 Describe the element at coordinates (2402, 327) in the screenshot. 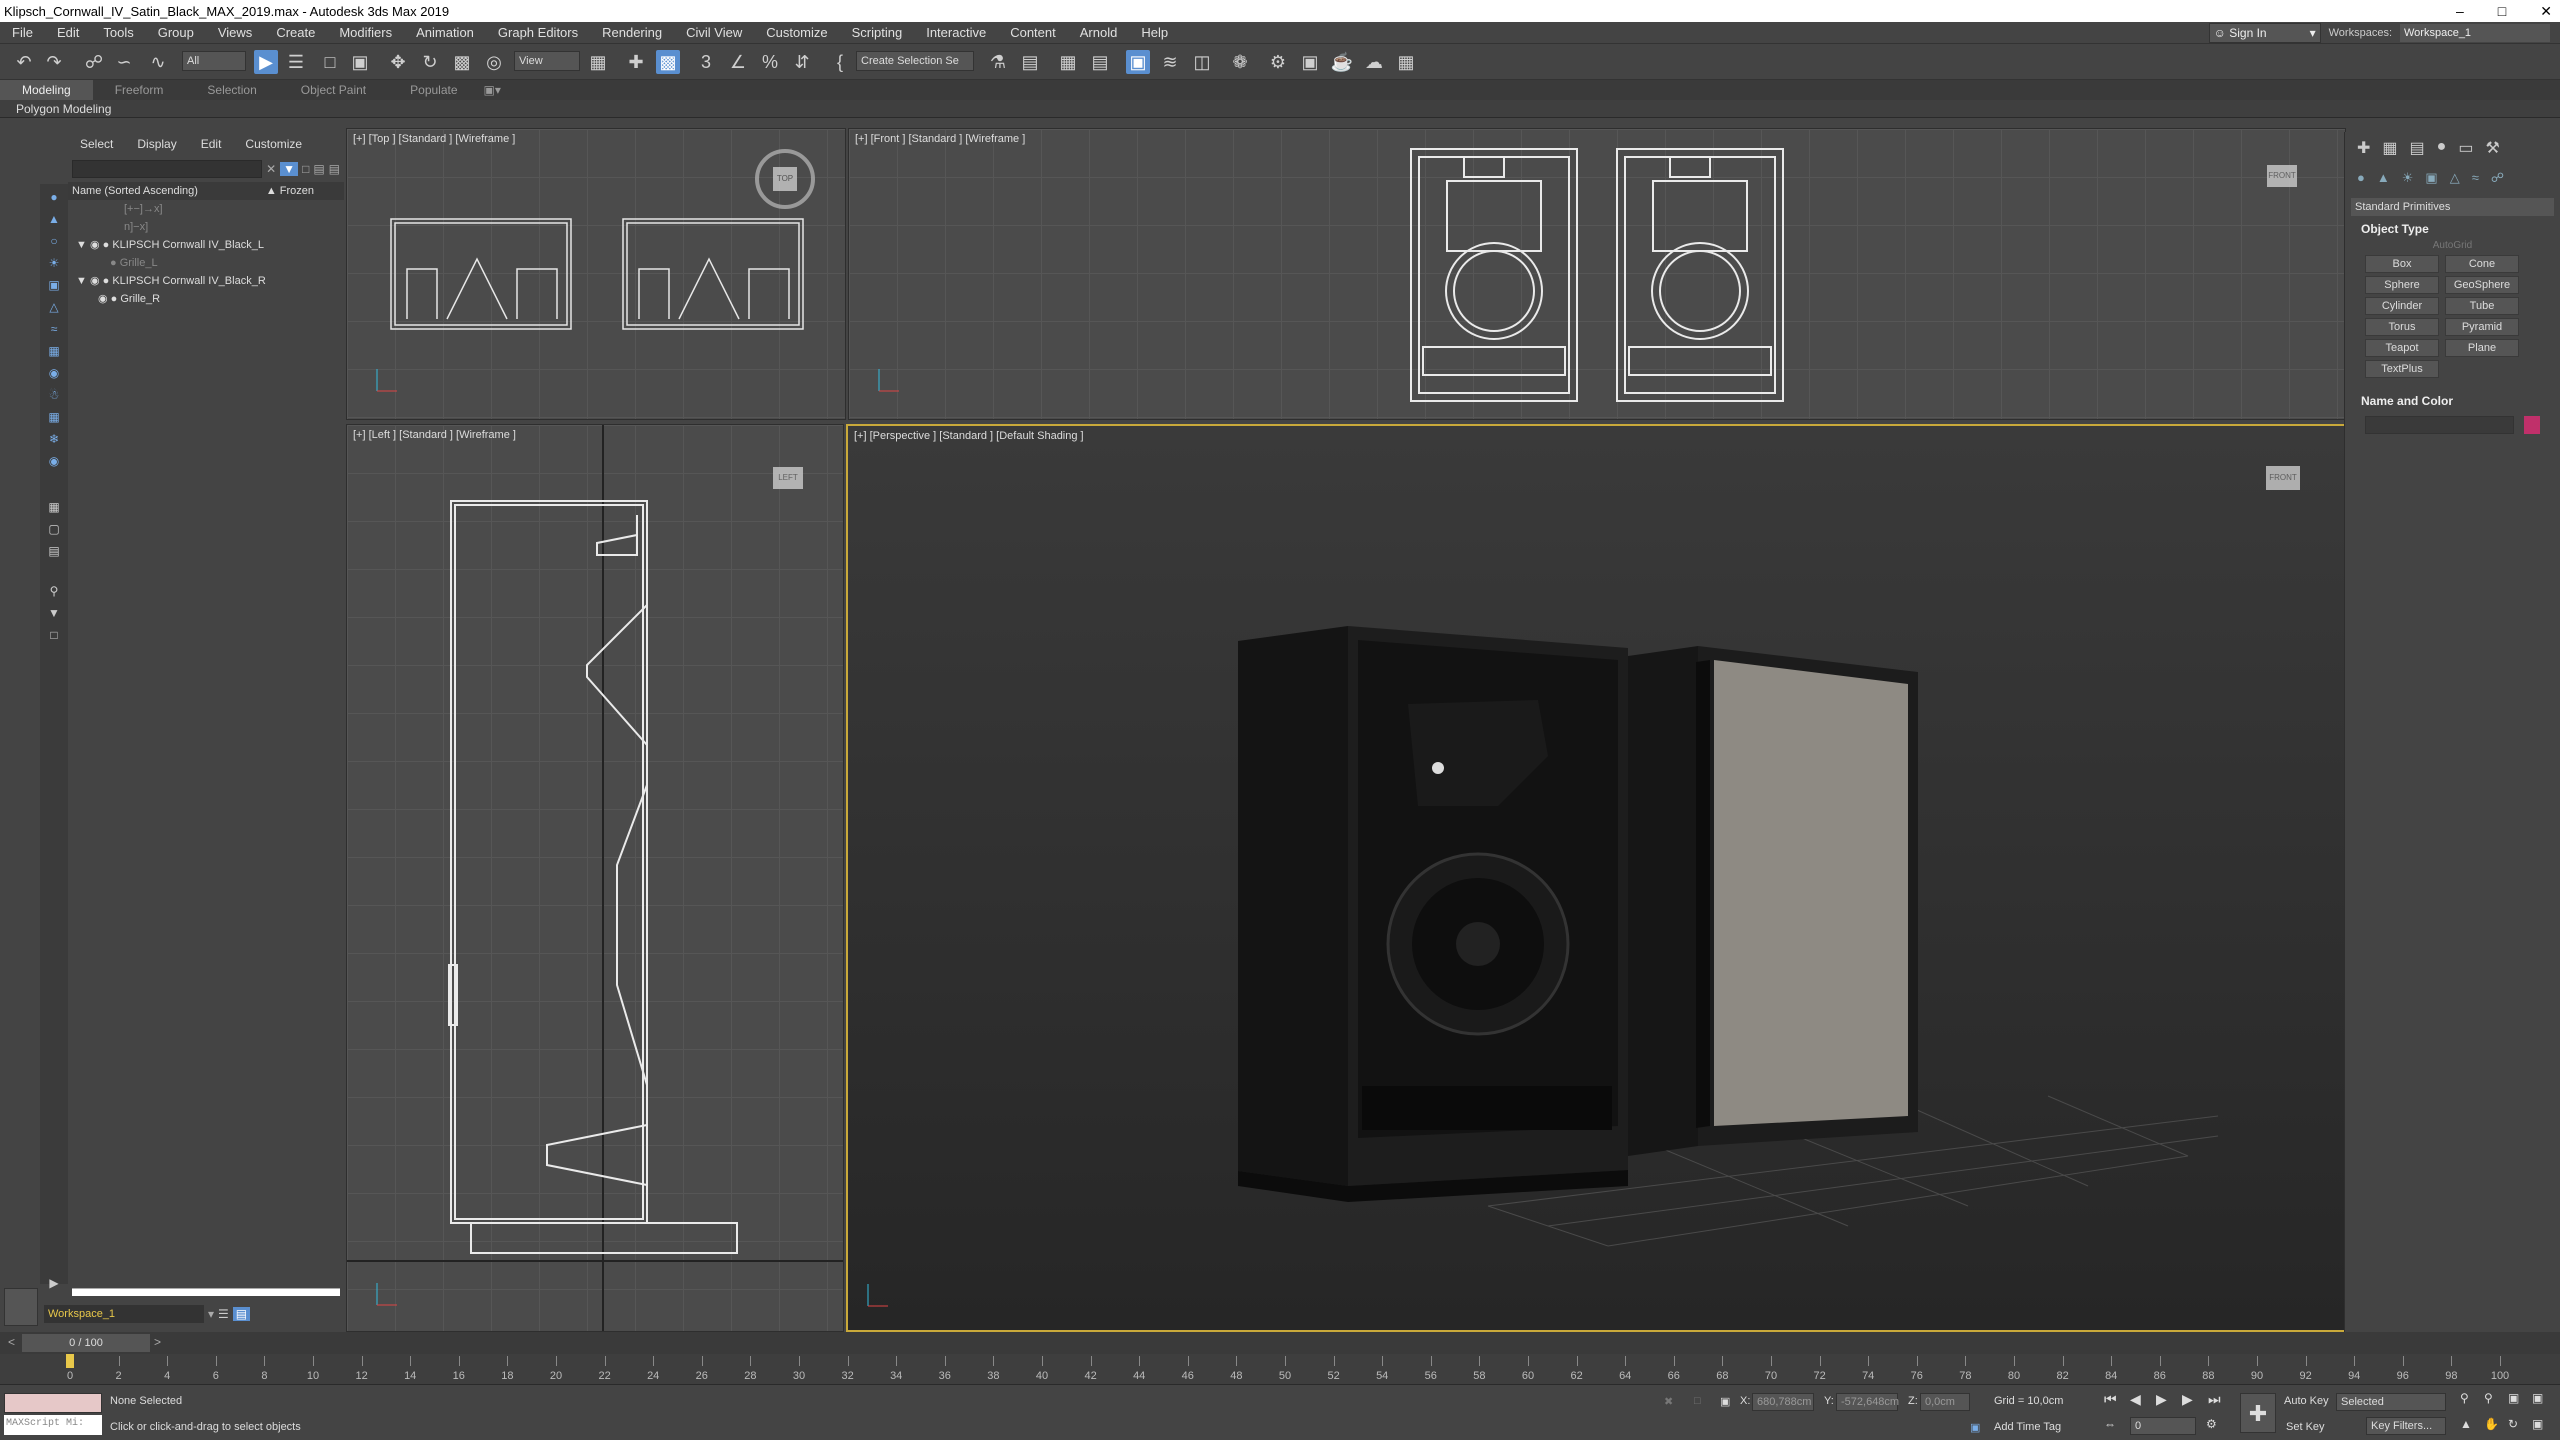

I see `torus-button: Torus` at that location.